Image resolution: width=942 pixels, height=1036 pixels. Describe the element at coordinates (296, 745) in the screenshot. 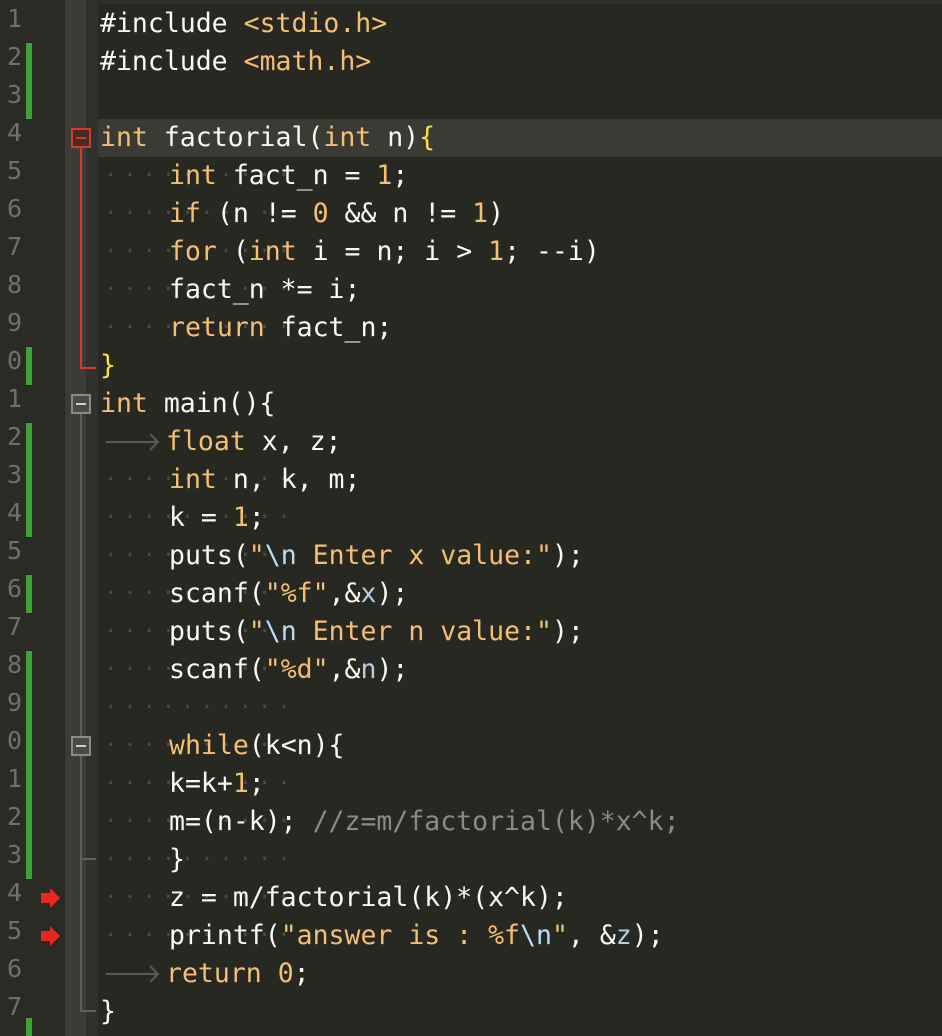

I see `code-text: (k<n){` at that location.